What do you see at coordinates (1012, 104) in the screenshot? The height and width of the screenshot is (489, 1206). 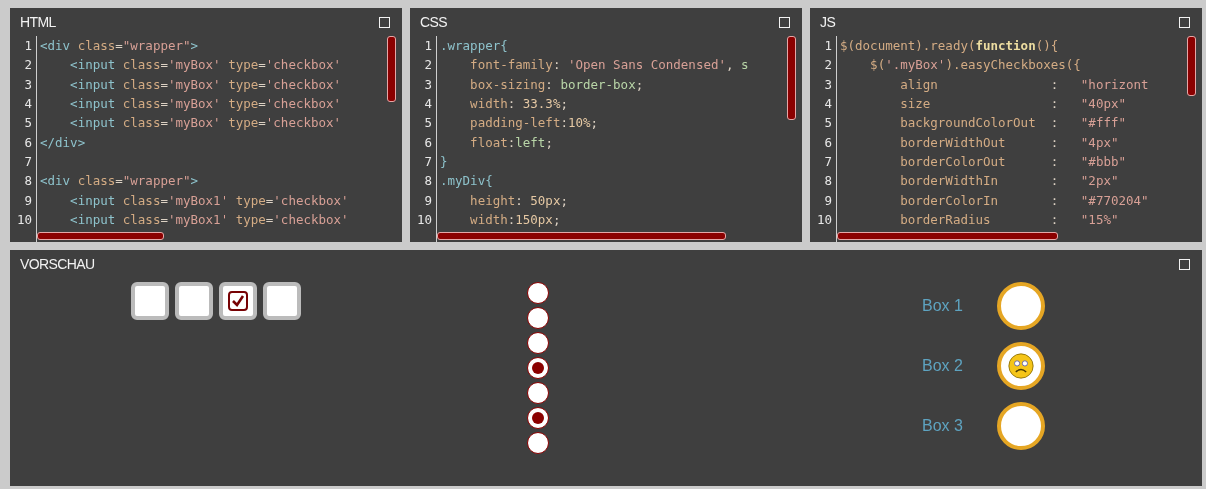 I see `code-line: size : "40px"` at bounding box center [1012, 104].